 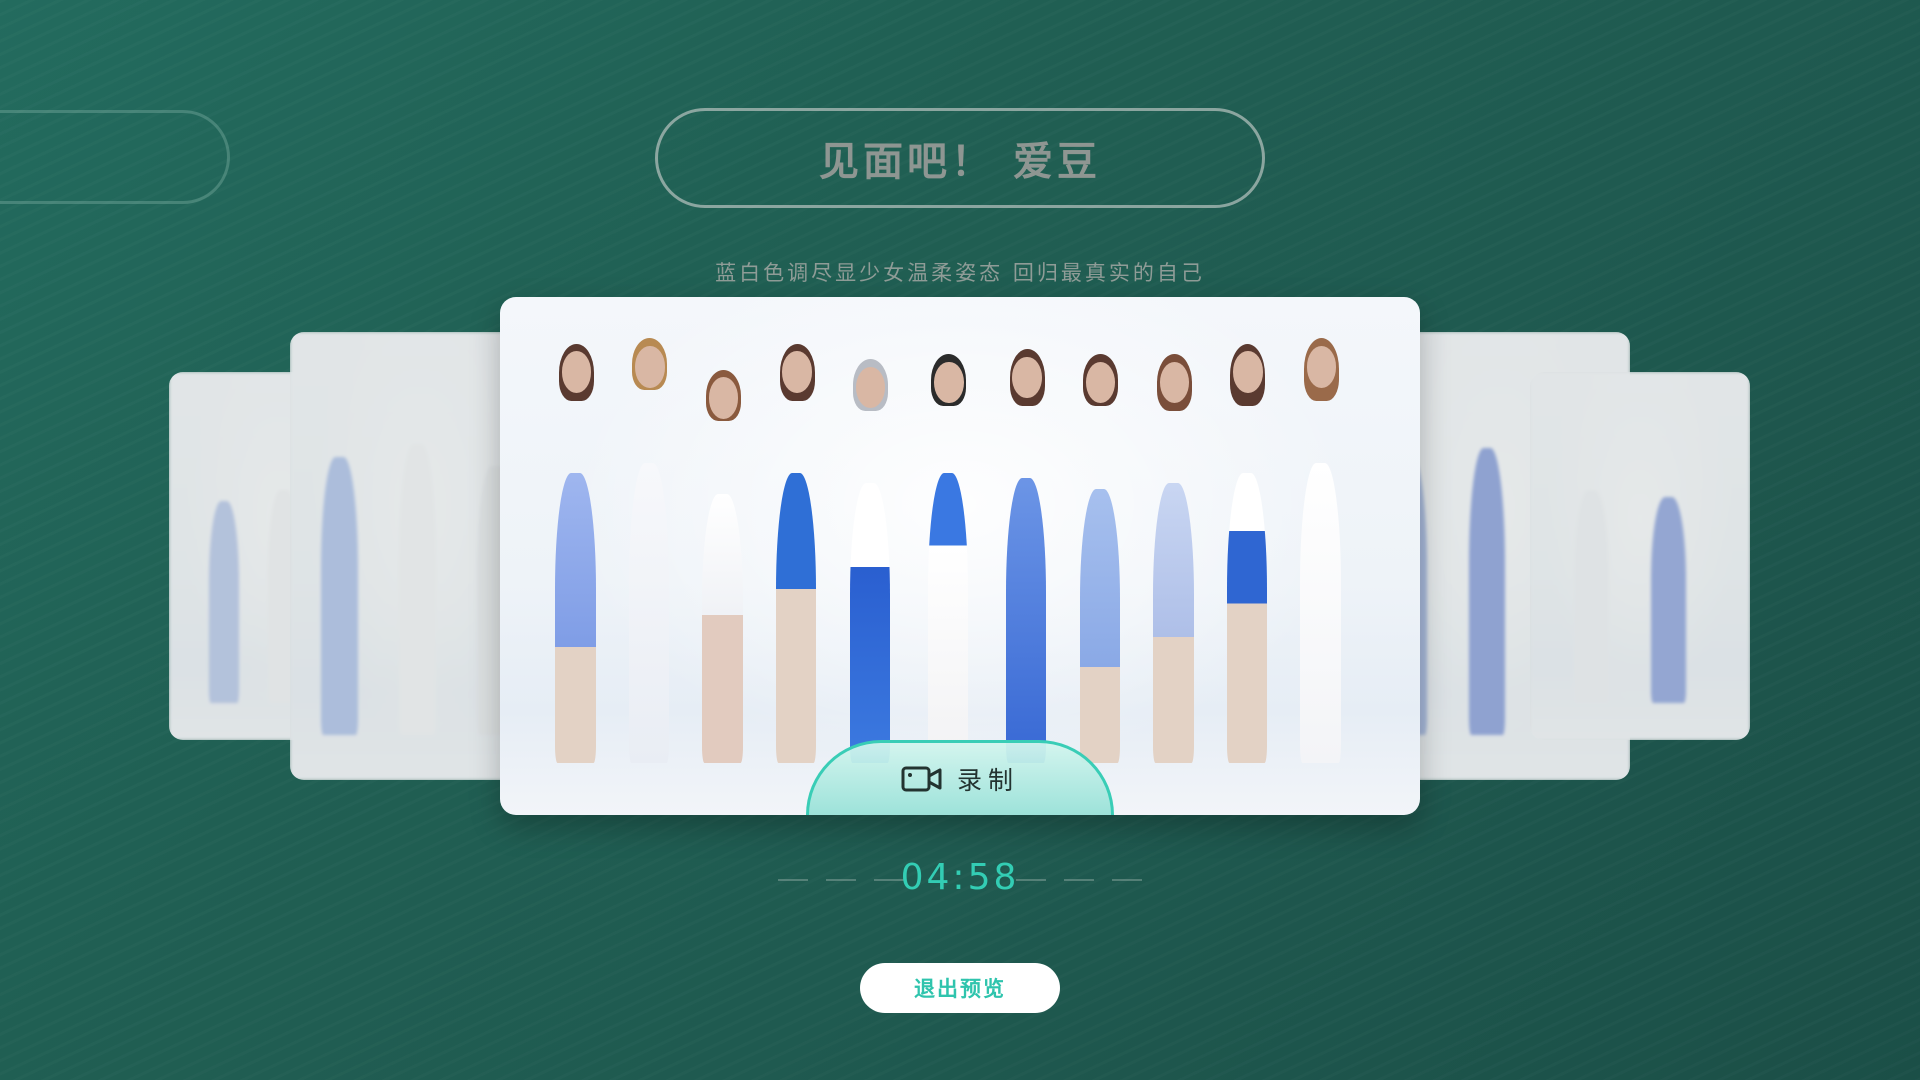 What do you see at coordinates (960, 273) in the screenshot?
I see `page-subtitle: 蓝白色调尽显少女温柔姿态 回归最真实的自己` at bounding box center [960, 273].